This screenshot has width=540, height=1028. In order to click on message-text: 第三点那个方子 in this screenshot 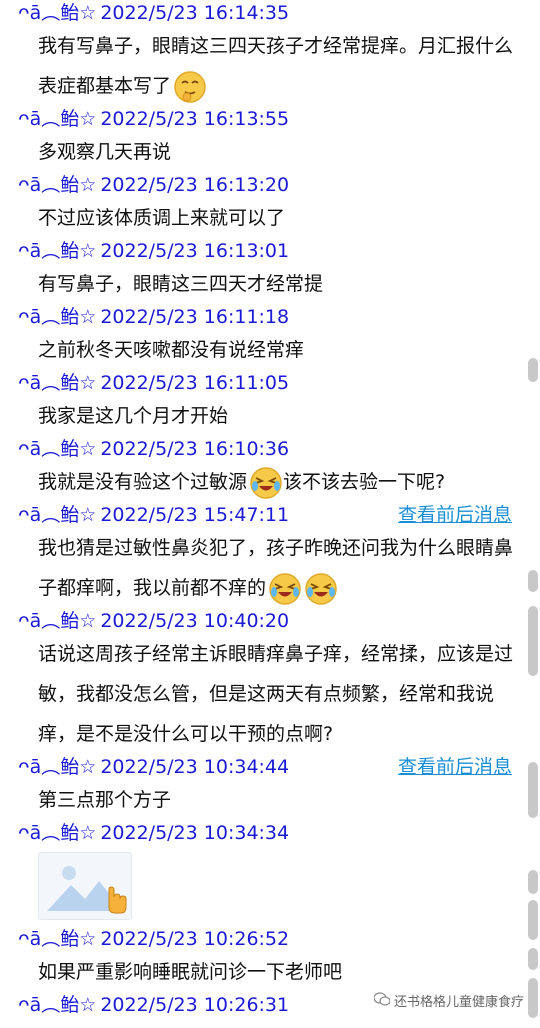, I will do `click(272, 800)`.